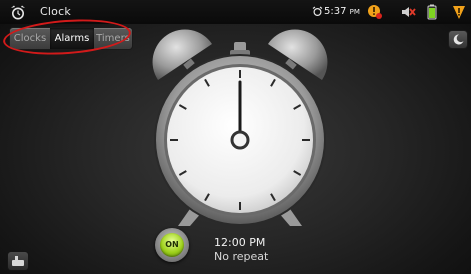  I want to click on dock-icon, so click(18, 261).